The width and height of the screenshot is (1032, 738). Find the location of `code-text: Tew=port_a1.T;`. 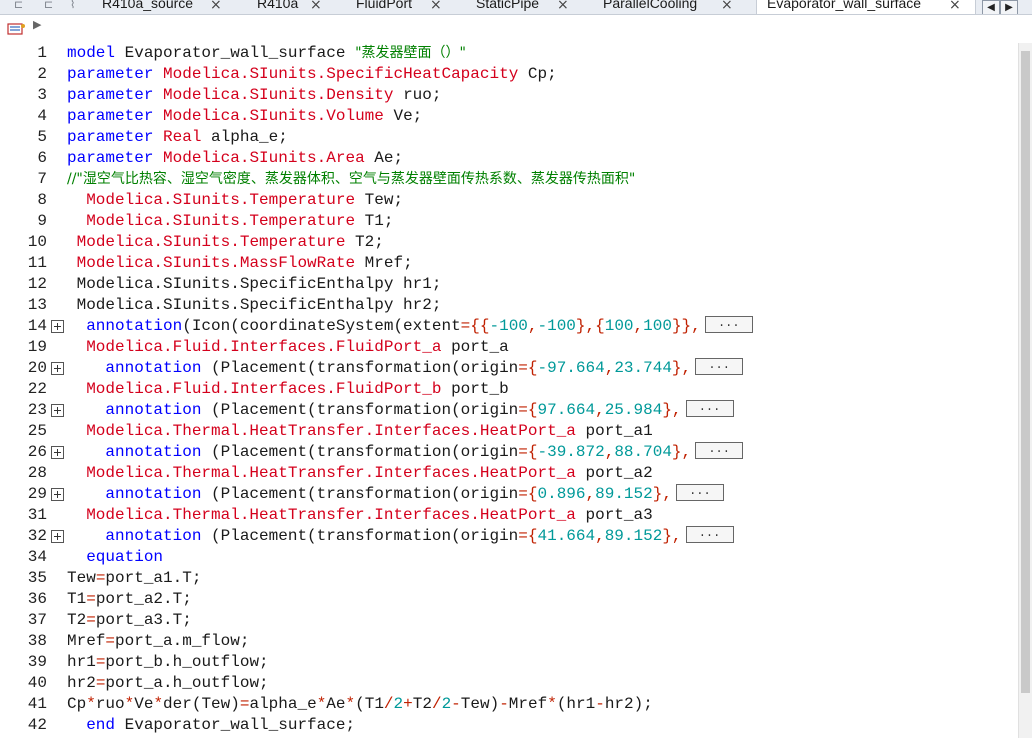

code-text: Tew=port_a1.T; is located at coordinates (134, 578).